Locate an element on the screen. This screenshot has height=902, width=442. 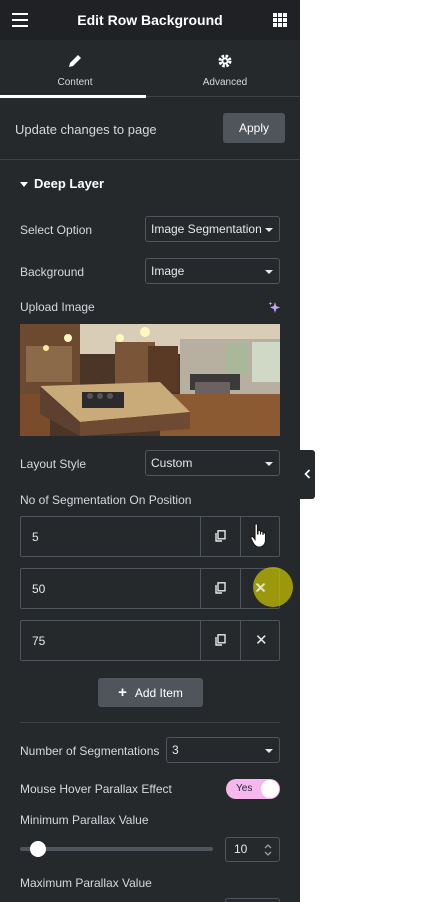
mouse-hover-parallax-label: Mouse Hover Parallax Effect is located at coordinates (96, 789).